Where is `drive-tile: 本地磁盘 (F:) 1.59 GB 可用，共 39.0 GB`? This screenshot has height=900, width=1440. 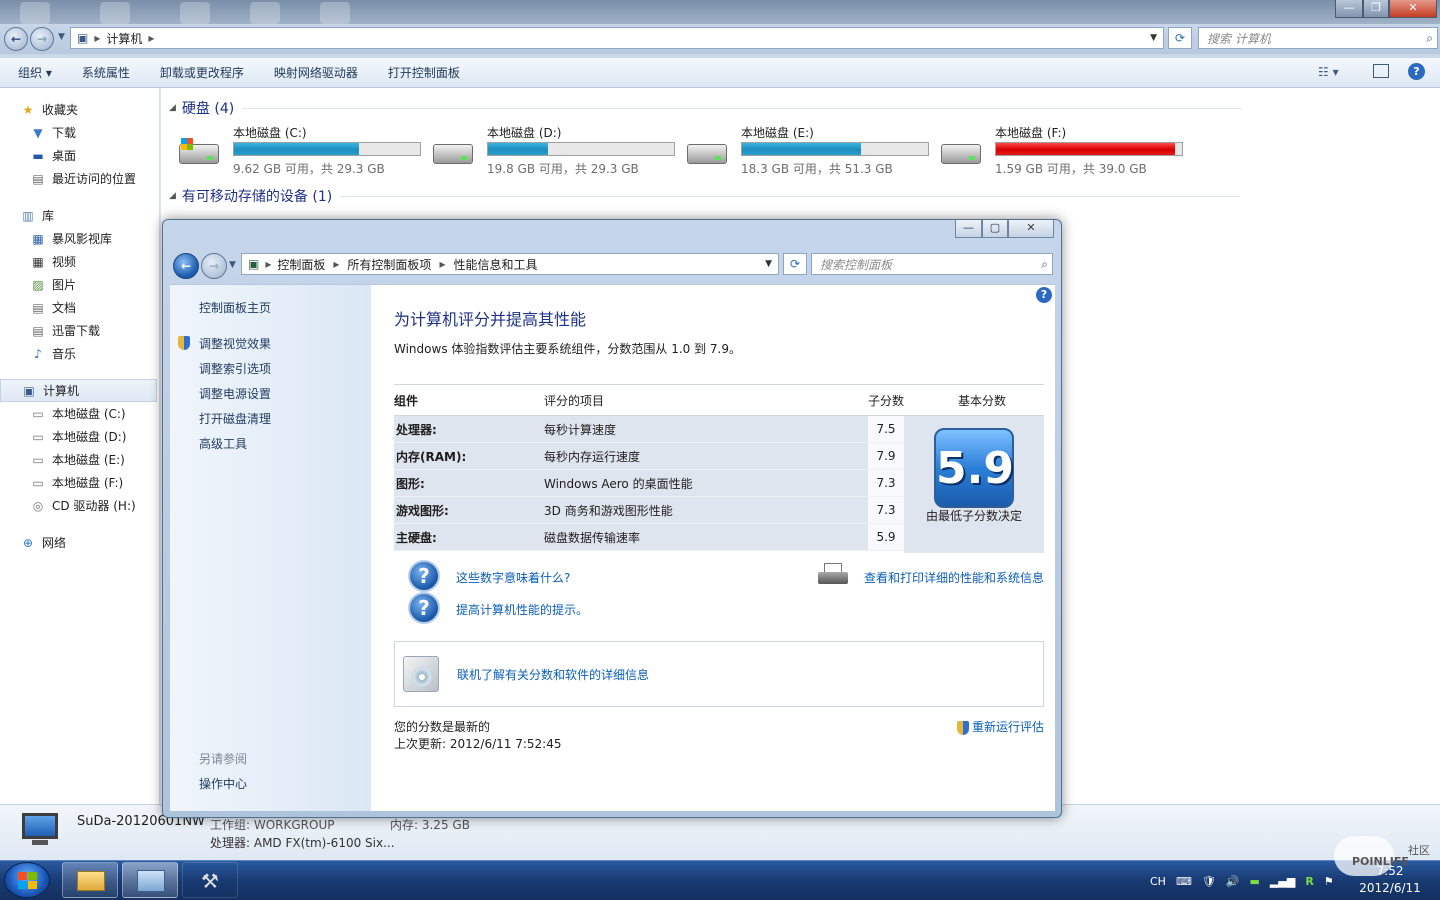 drive-tile: 本地磁盘 (F:) 1.59 GB 可用，共 39.0 GB is located at coordinates (1064, 152).